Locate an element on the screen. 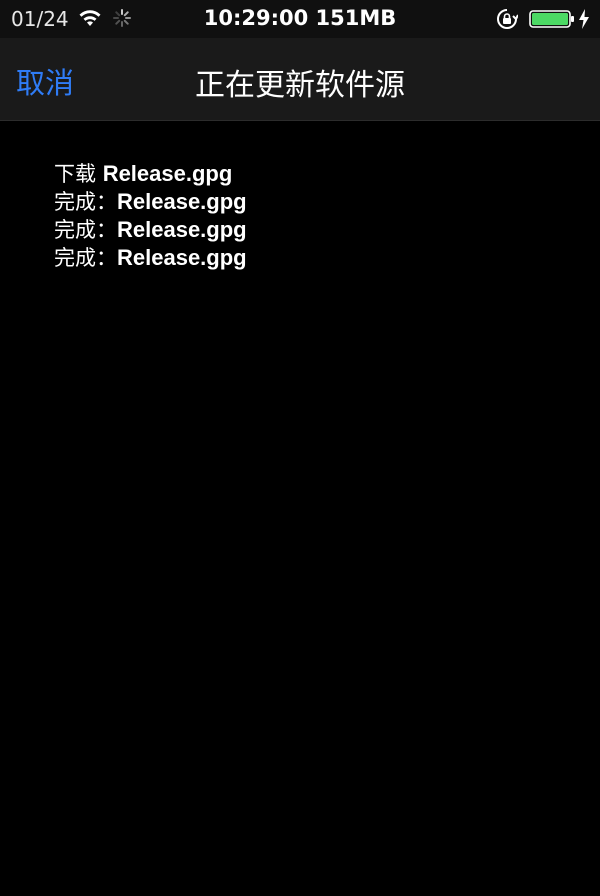  charging-bolt-icon is located at coordinates (584, 19).